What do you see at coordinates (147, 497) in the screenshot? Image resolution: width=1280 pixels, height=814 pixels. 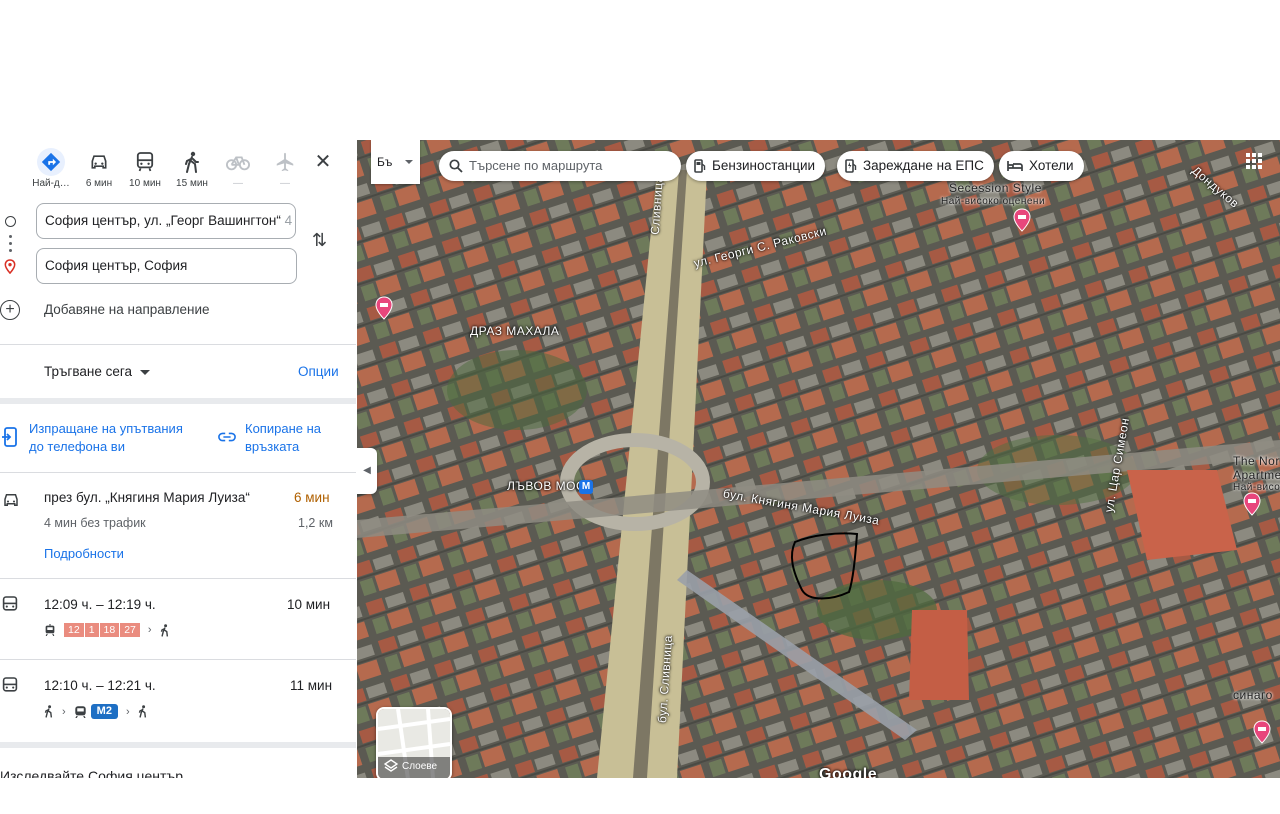 I see `route-via: през бул. „Княгиня Мария Луиза“` at bounding box center [147, 497].